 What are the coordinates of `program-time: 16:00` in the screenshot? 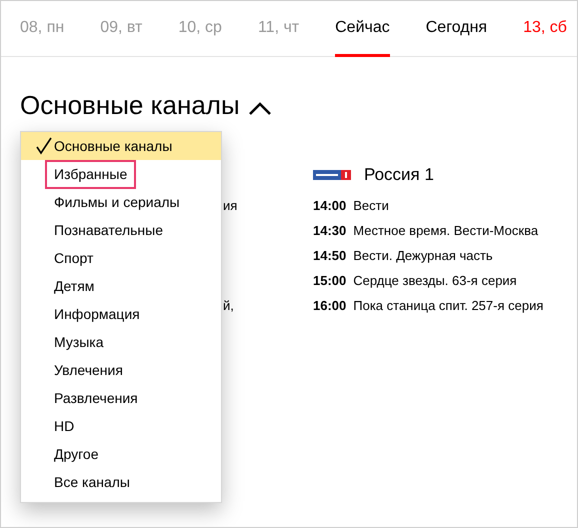 It's located at (329, 305).